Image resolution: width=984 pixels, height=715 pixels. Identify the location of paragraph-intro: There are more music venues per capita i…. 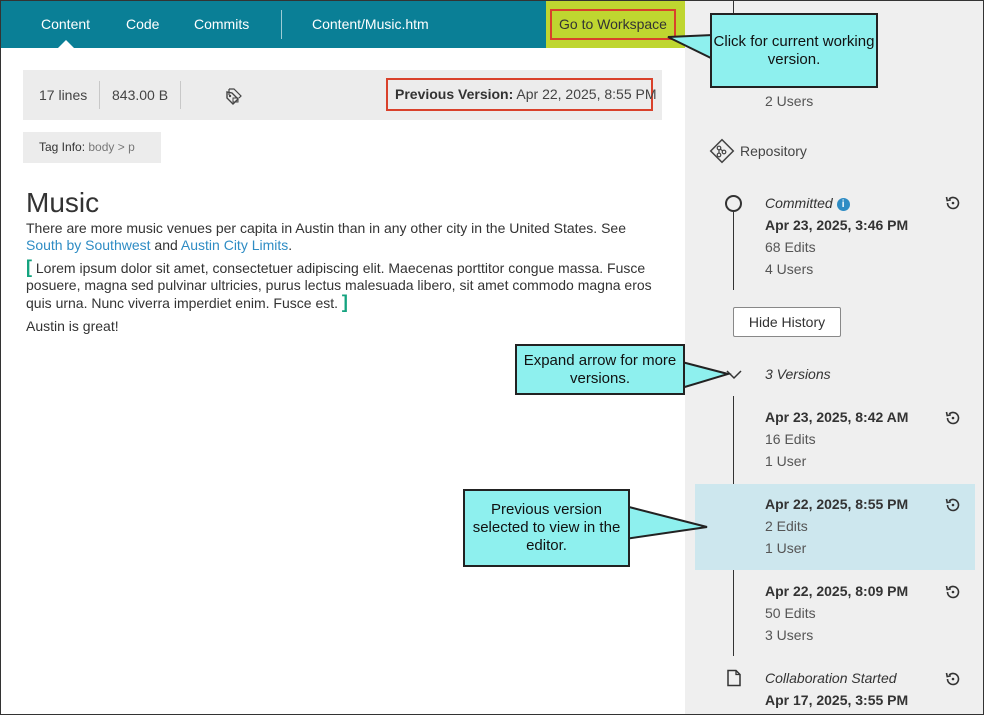
(346, 237).